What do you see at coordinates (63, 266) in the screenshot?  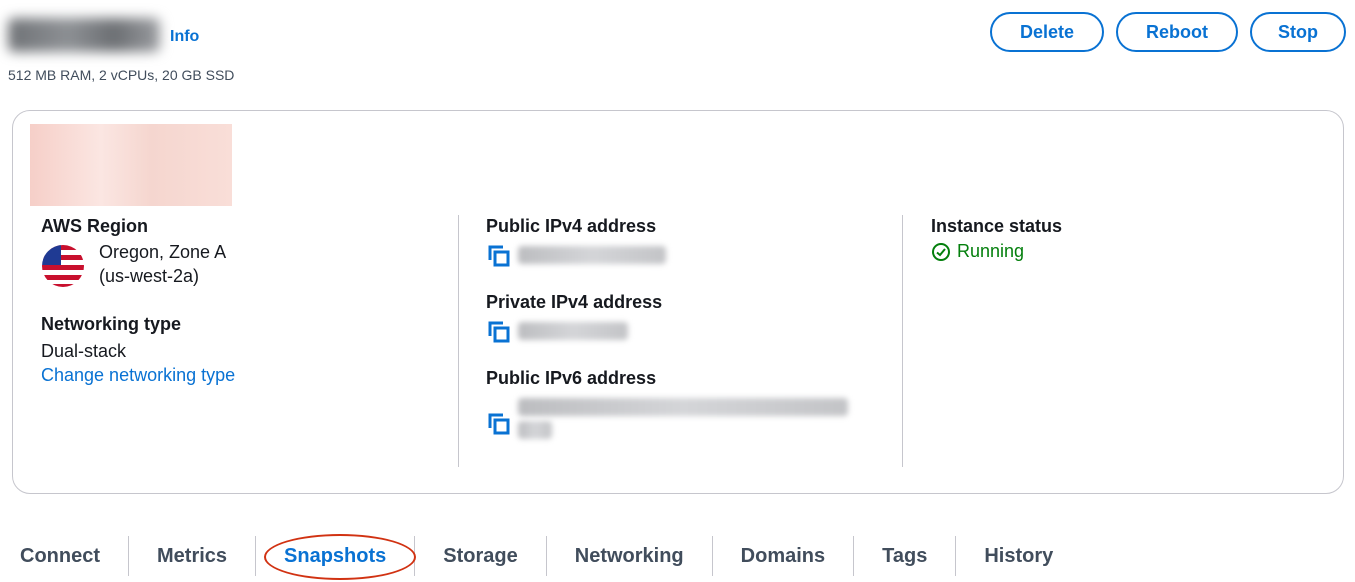 I see `us-flag-icon` at bounding box center [63, 266].